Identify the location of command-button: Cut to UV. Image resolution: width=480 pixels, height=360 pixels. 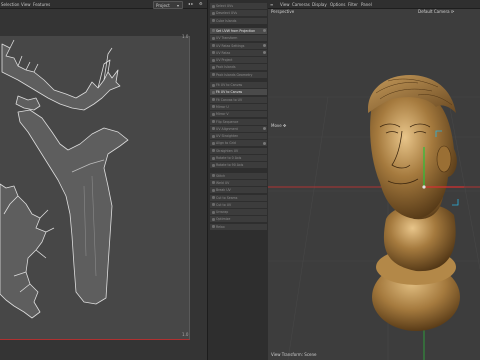
(238, 204).